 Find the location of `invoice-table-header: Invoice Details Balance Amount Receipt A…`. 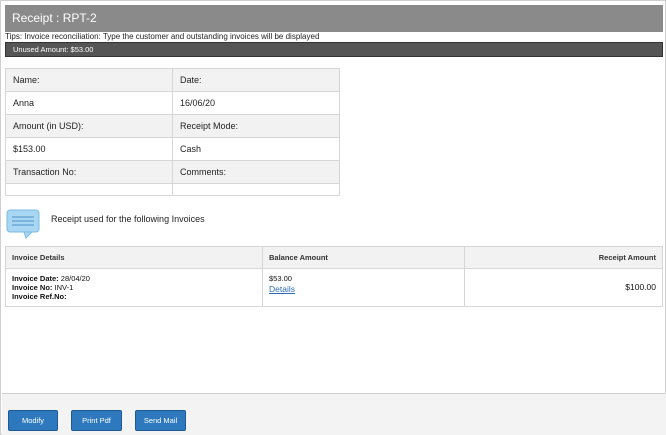

invoice-table-header: Invoice Details Balance Amount Receipt A… is located at coordinates (334, 257).